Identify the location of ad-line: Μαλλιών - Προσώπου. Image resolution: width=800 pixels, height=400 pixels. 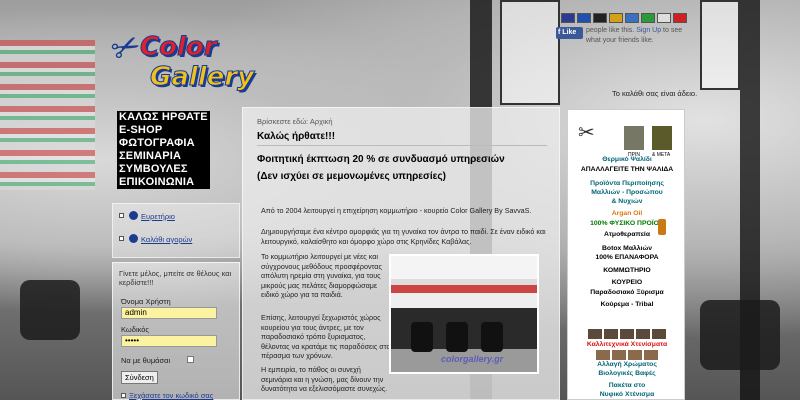
(627, 192).